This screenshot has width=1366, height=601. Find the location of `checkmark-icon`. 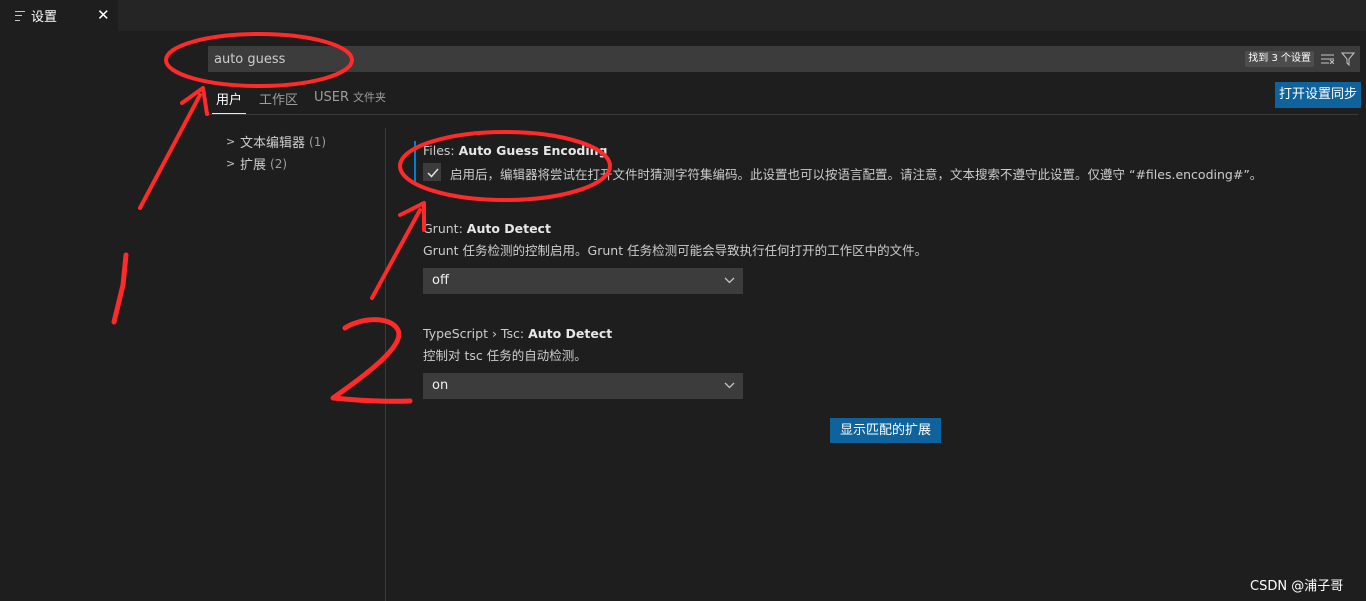

checkmark-icon is located at coordinates (433, 173).